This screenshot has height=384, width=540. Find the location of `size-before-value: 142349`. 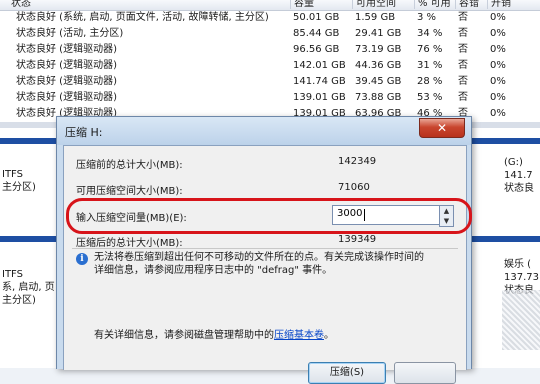

size-before-value: 142349 is located at coordinates (357, 161).